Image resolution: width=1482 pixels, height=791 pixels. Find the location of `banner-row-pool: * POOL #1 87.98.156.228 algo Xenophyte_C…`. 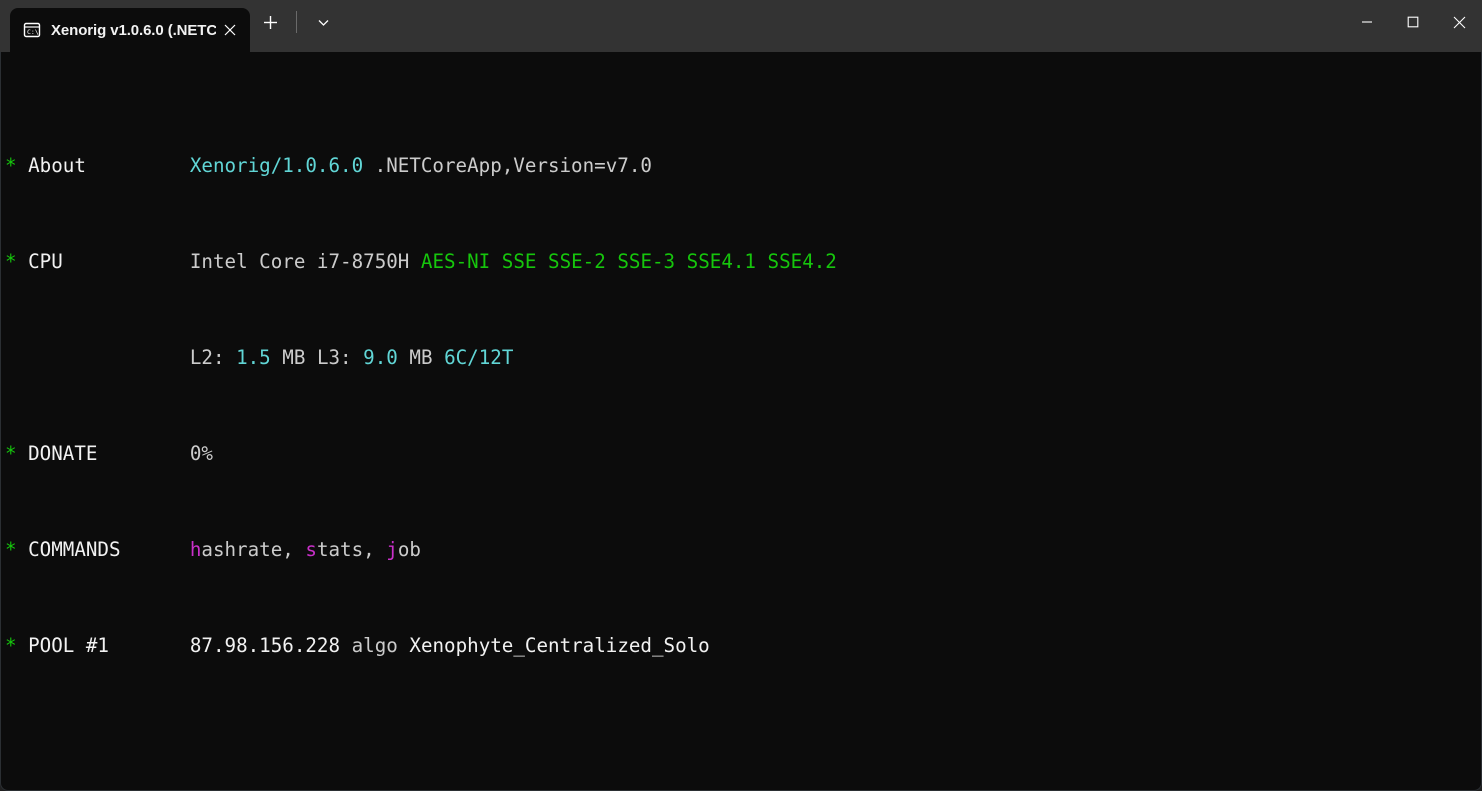

banner-row-pool: * POOL #1 87.98.156.228 algo Xenophyte_C… is located at coordinates (743, 646).